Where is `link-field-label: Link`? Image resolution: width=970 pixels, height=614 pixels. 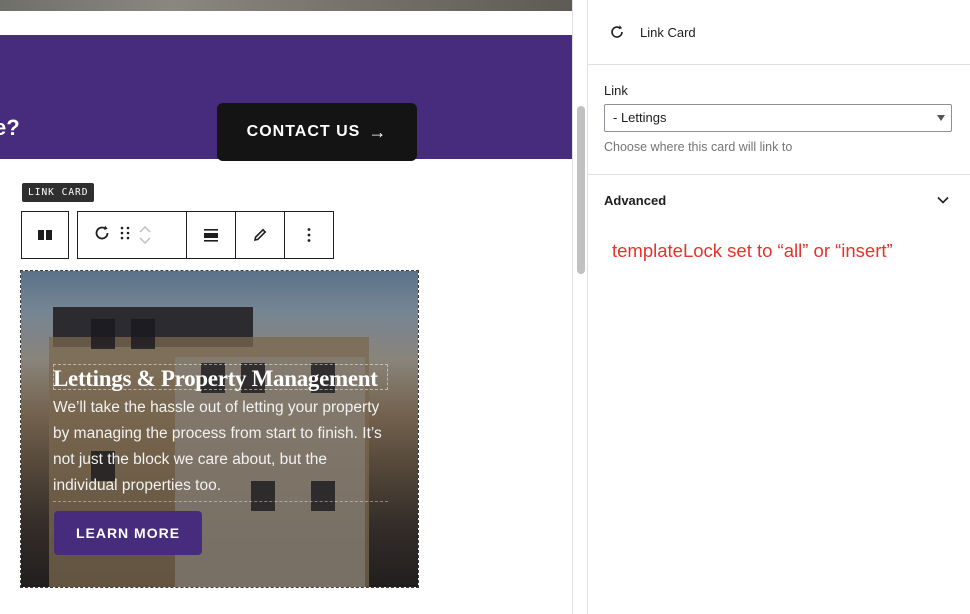
link-field-label: Link is located at coordinates (616, 90).